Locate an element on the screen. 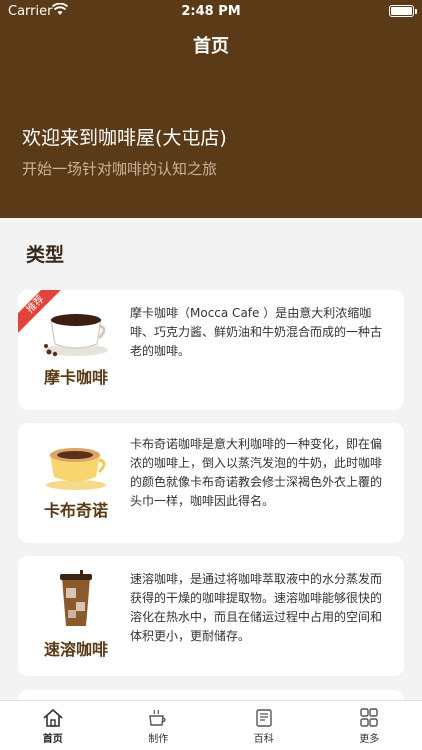 This screenshot has height=750, width=422. coffee-name: 卡布奇诺 is located at coordinates (75, 510).